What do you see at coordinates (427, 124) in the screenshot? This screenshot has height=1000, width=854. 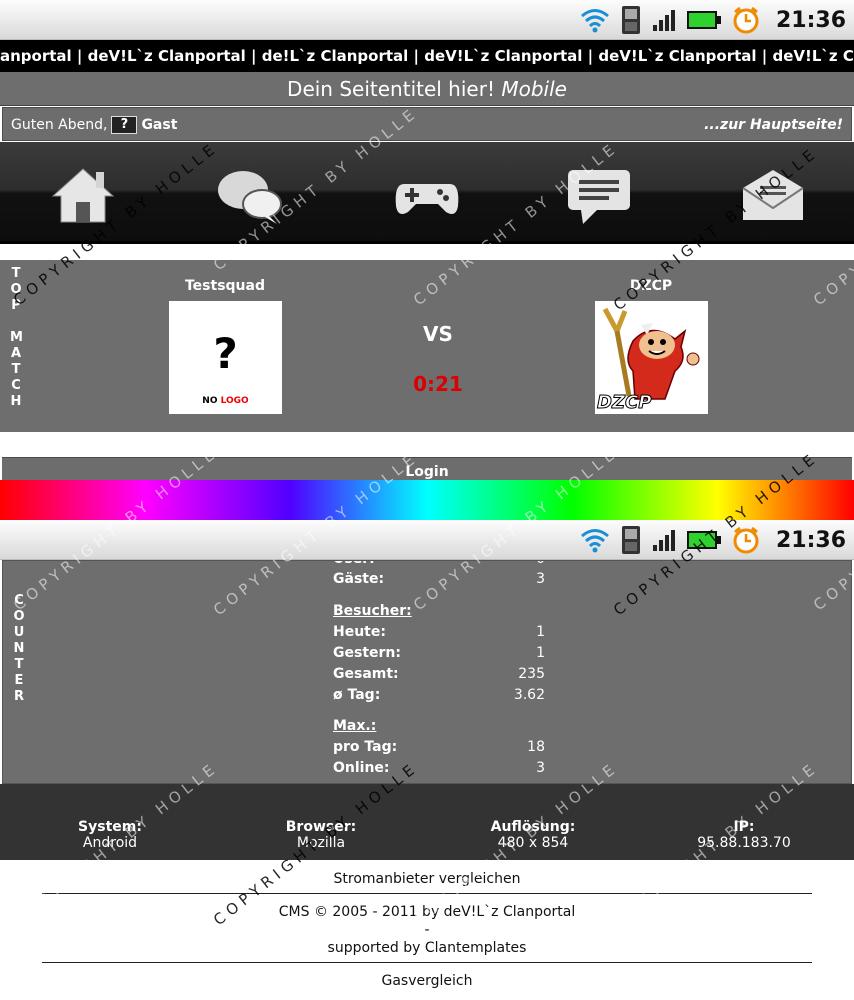 I see `greeting-bar: Guten Abend,? Gast ...zur Hauptseite!` at bounding box center [427, 124].